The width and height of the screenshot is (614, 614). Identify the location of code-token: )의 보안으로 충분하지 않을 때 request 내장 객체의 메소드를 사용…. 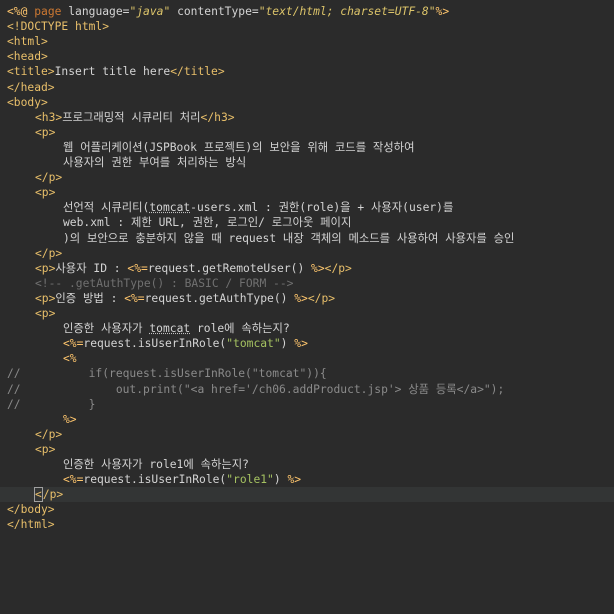
(289, 238).